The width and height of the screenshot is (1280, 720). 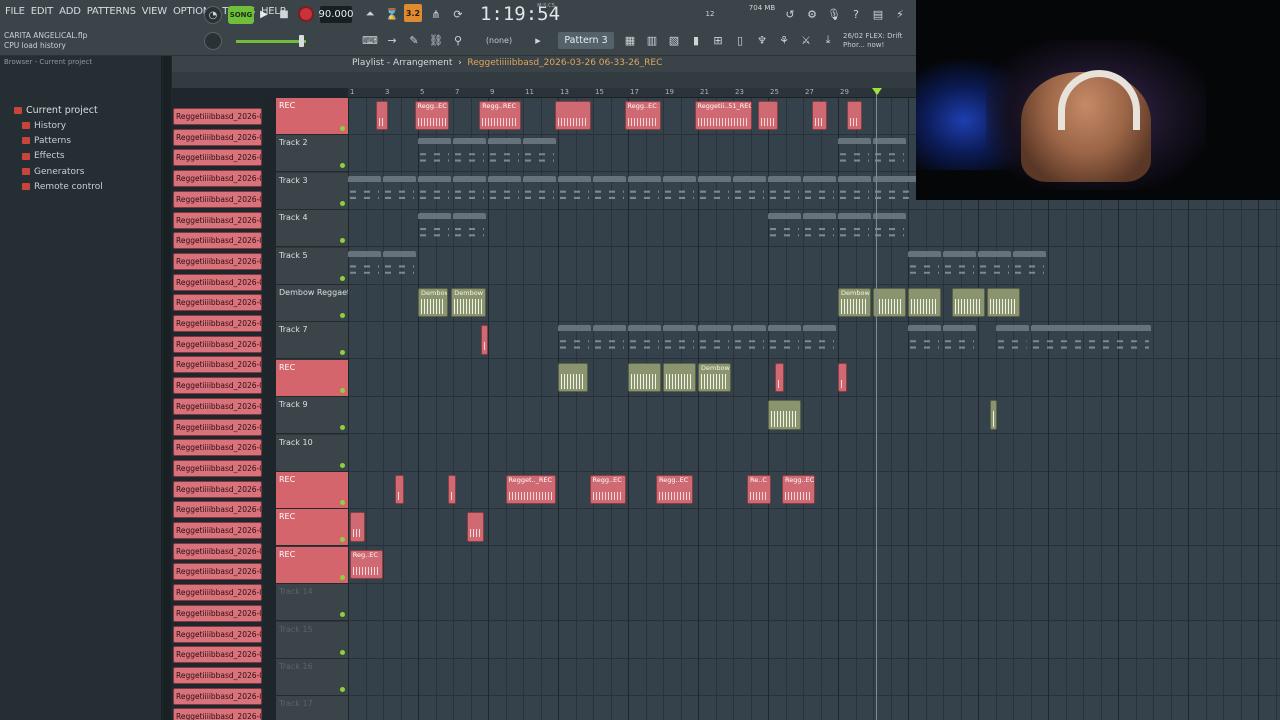 What do you see at coordinates (15, 11) in the screenshot?
I see `menu-file: FILE` at bounding box center [15, 11].